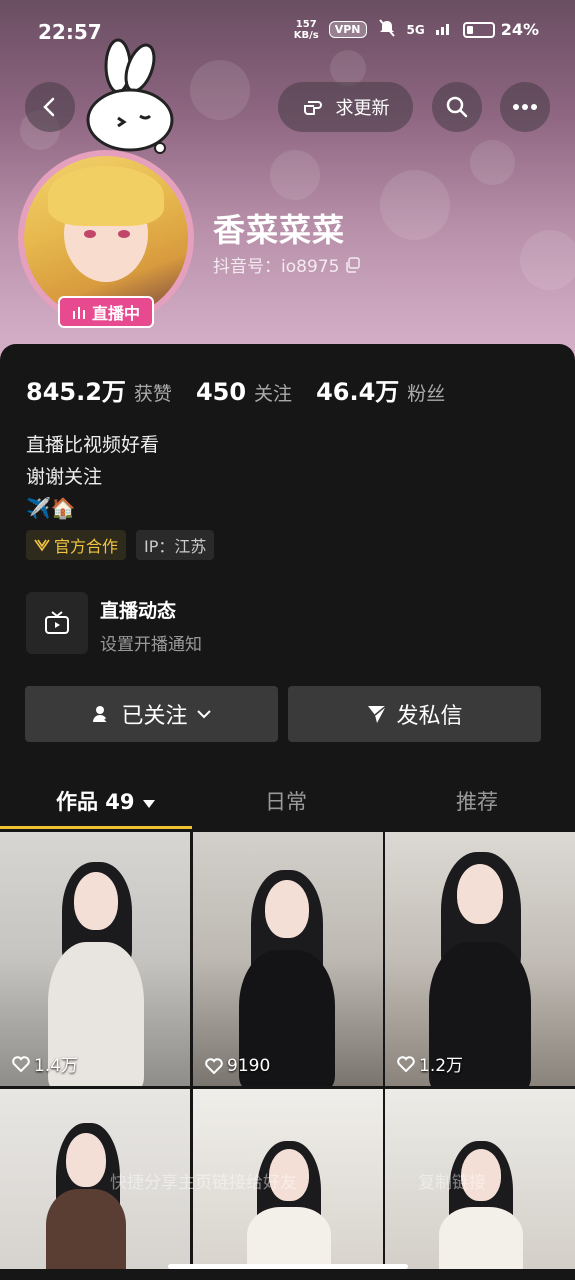 Image resolution: width=575 pixels, height=1280 pixels. What do you see at coordinates (45, 1063) in the screenshot?
I see `like-count: 1.4万` at bounding box center [45, 1063].